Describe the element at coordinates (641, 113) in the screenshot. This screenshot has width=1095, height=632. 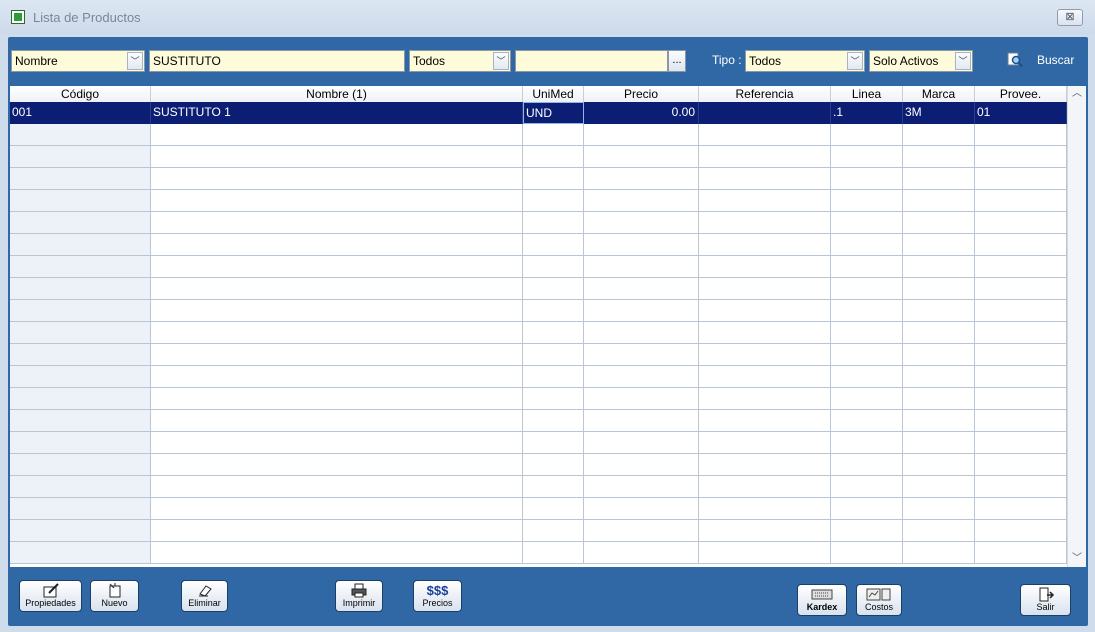
I see `cell-precio: 0.00` at that location.